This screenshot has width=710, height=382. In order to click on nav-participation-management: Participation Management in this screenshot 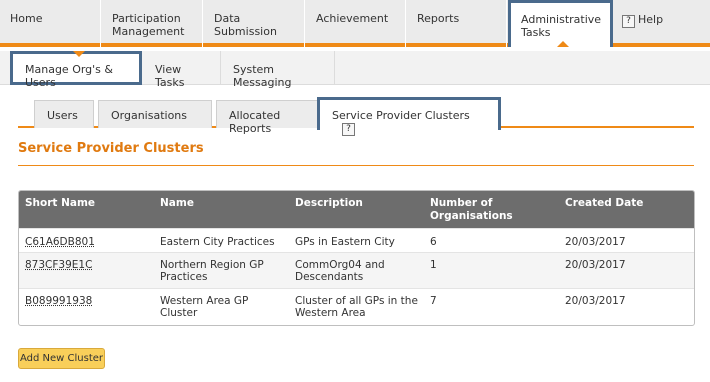, I will do `click(152, 23)`.